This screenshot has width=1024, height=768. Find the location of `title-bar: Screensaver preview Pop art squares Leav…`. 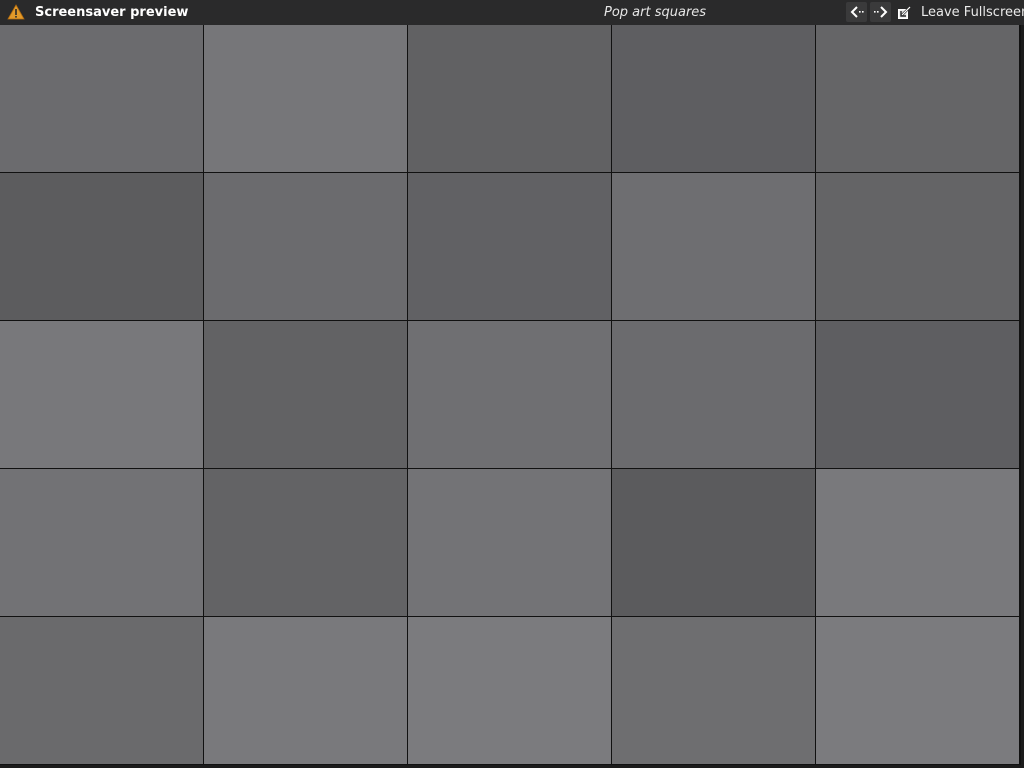

title-bar: Screensaver preview Pop art squares Leav… is located at coordinates (512, 12).